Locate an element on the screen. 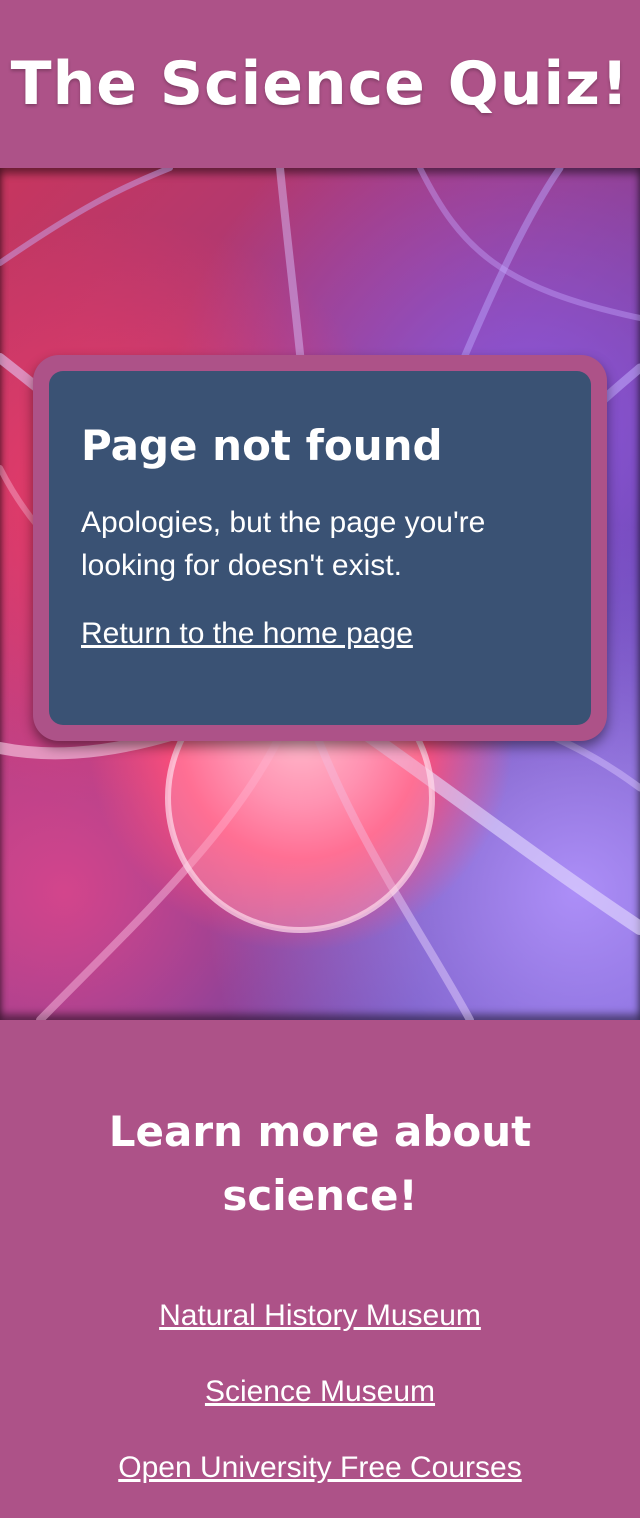 This screenshot has width=640, height=1518. open-university-link: Open University Free Courses is located at coordinates (319, 1468).